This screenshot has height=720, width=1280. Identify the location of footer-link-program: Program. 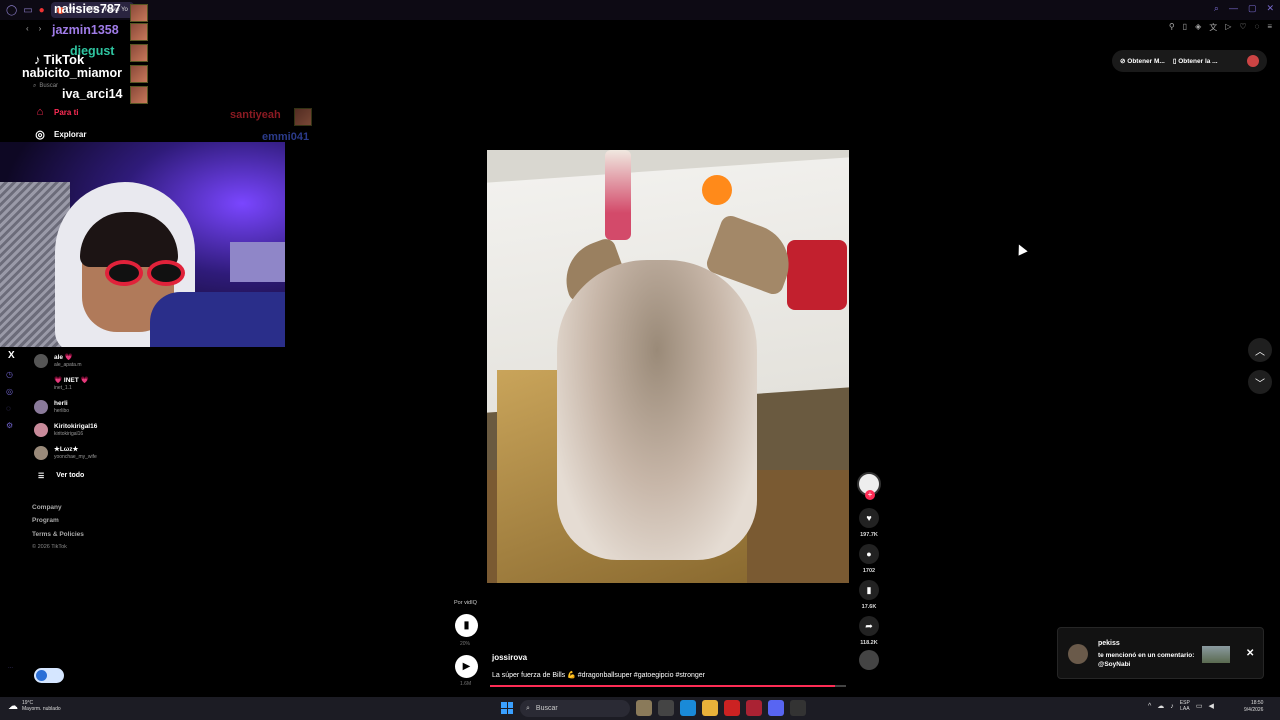
(45, 520).